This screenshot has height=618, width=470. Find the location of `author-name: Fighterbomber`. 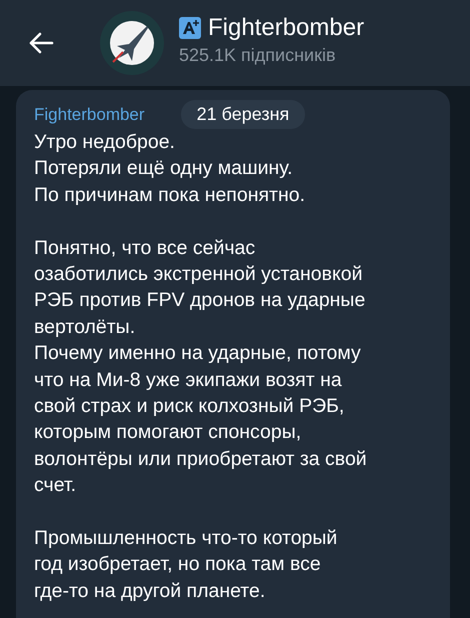

author-name: Fighterbomber is located at coordinates (89, 114).